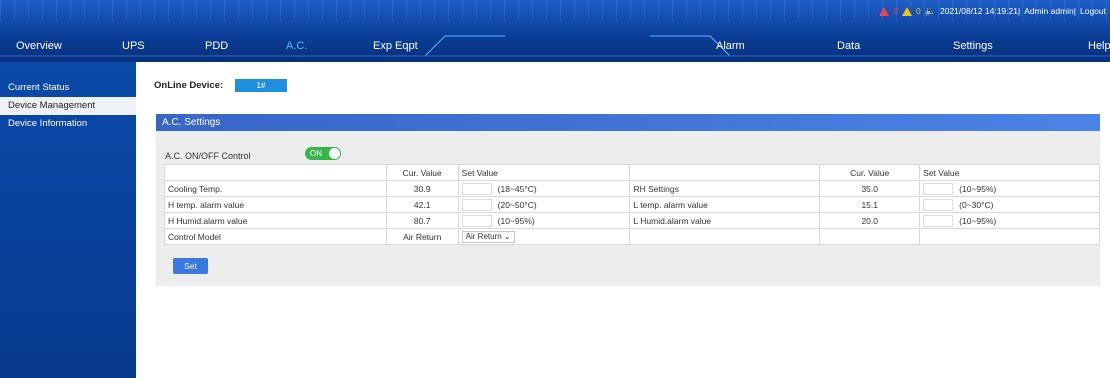 The height and width of the screenshot is (378, 1110). Describe the element at coordinates (275, 188) in the screenshot. I see `row-label: Cooling Temp.` at that location.